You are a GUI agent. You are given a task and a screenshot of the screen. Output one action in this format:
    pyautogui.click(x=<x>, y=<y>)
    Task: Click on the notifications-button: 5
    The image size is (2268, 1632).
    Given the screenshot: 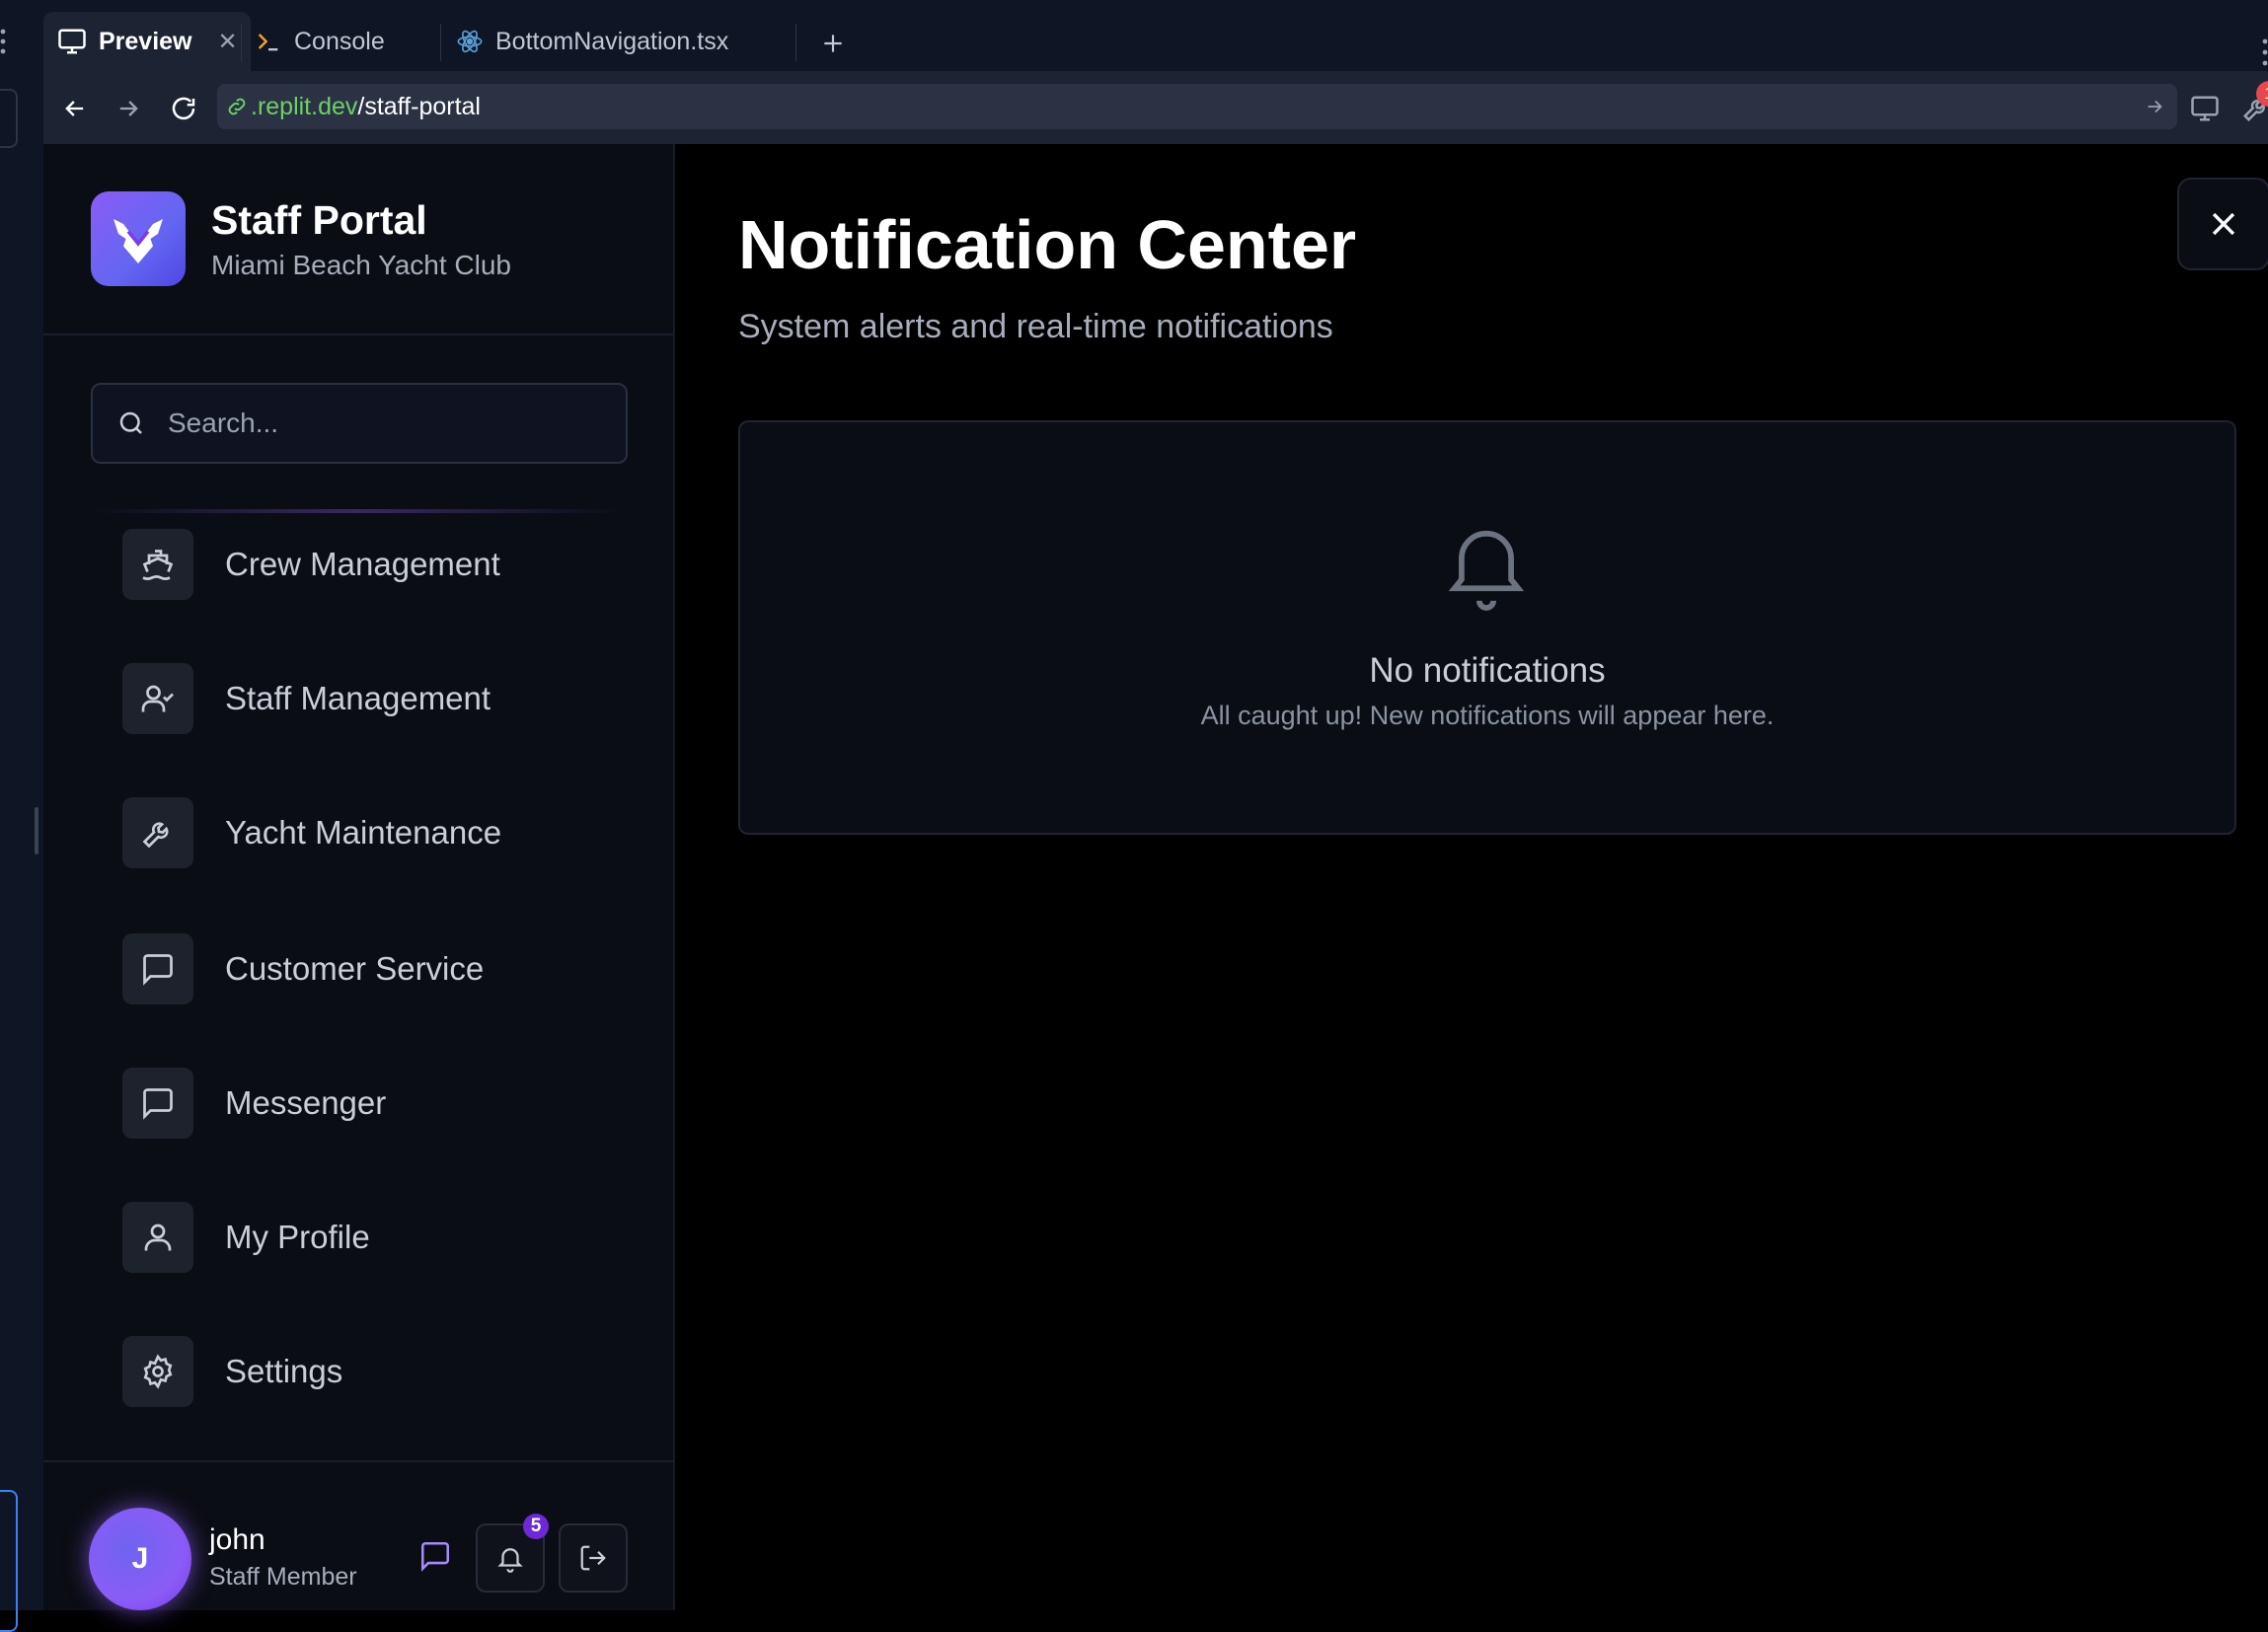 What is the action you would take?
    pyautogui.click(x=512, y=1553)
    